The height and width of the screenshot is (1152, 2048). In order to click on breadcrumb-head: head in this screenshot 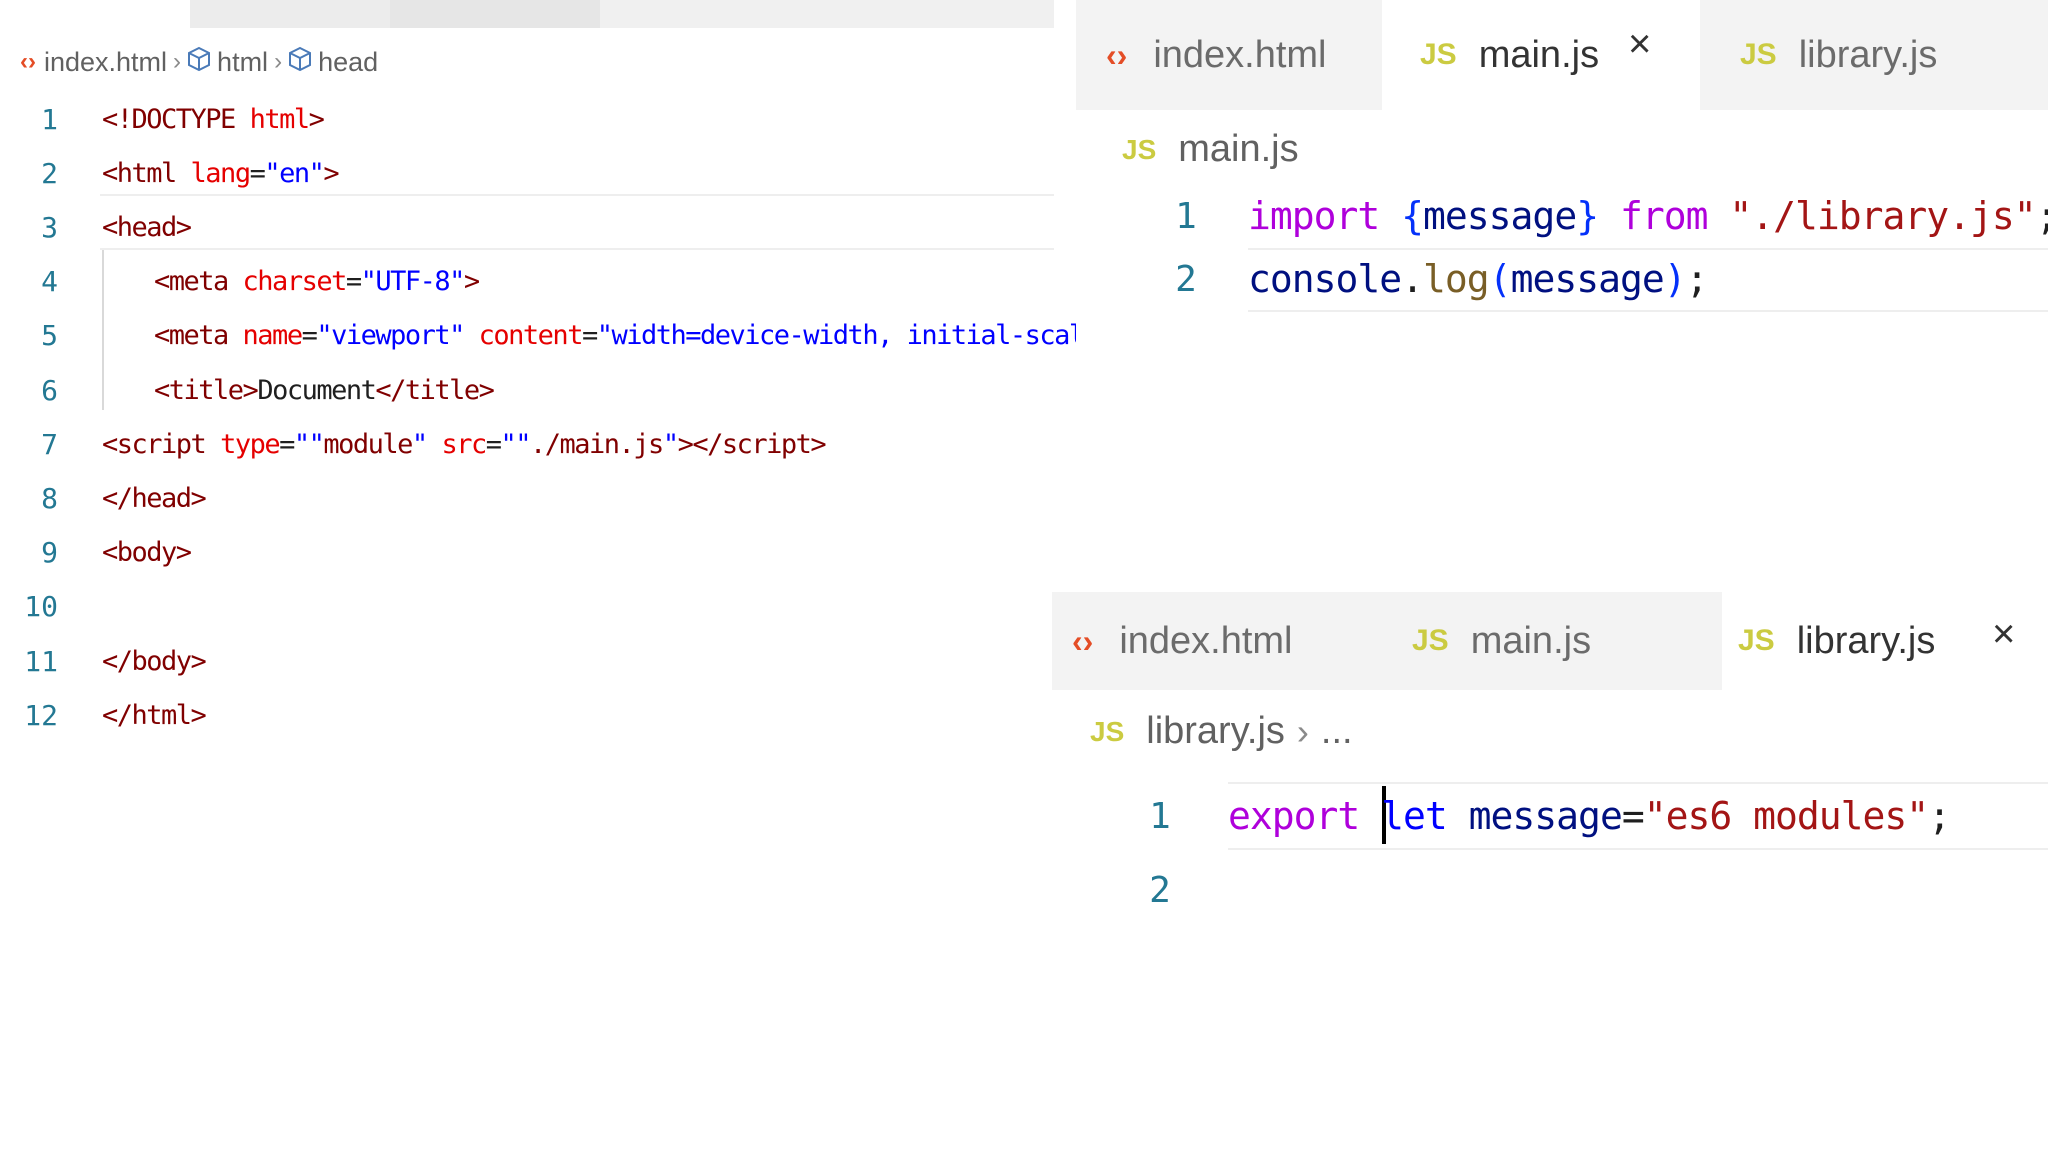, I will do `click(348, 62)`.